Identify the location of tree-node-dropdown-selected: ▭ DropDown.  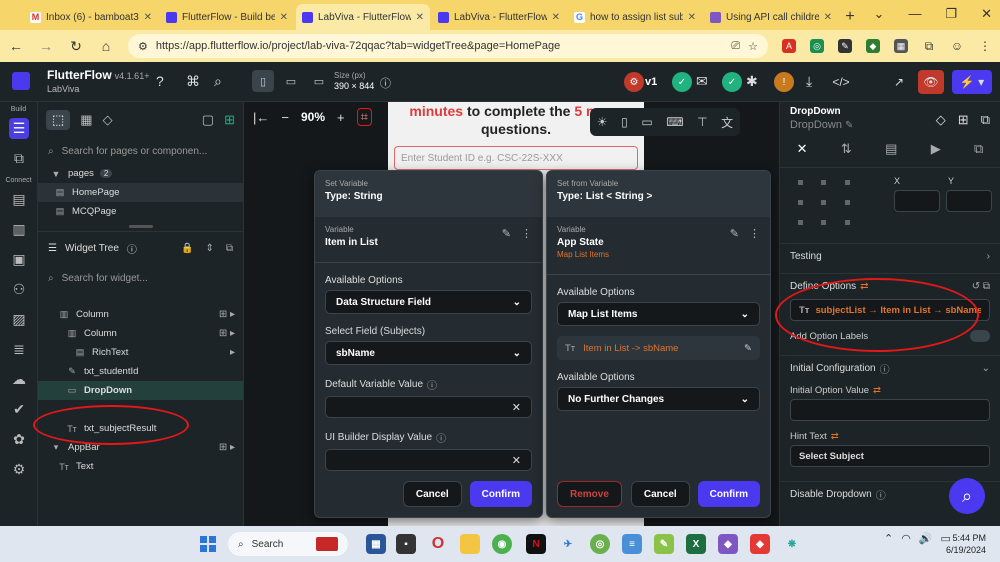
(140, 390).